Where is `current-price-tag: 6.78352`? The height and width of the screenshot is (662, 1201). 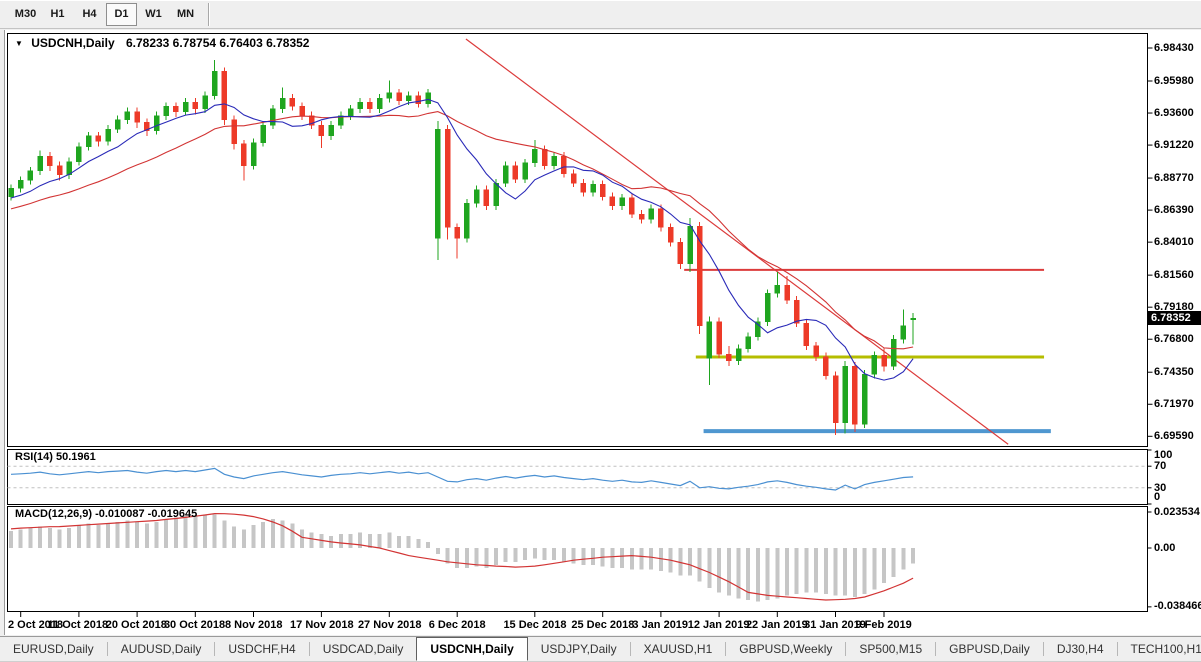
current-price-tag: 6.78352 is located at coordinates (1174, 318).